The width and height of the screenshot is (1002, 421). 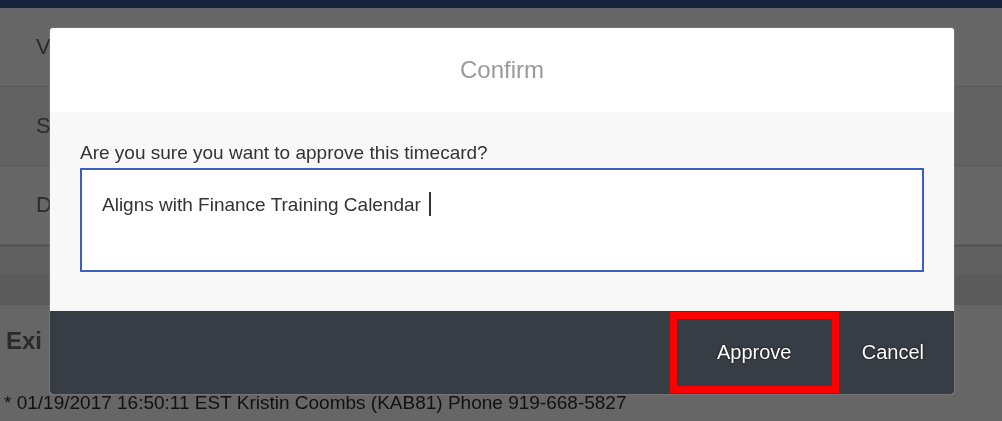 I want to click on row-label: D, so click(x=44, y=205).